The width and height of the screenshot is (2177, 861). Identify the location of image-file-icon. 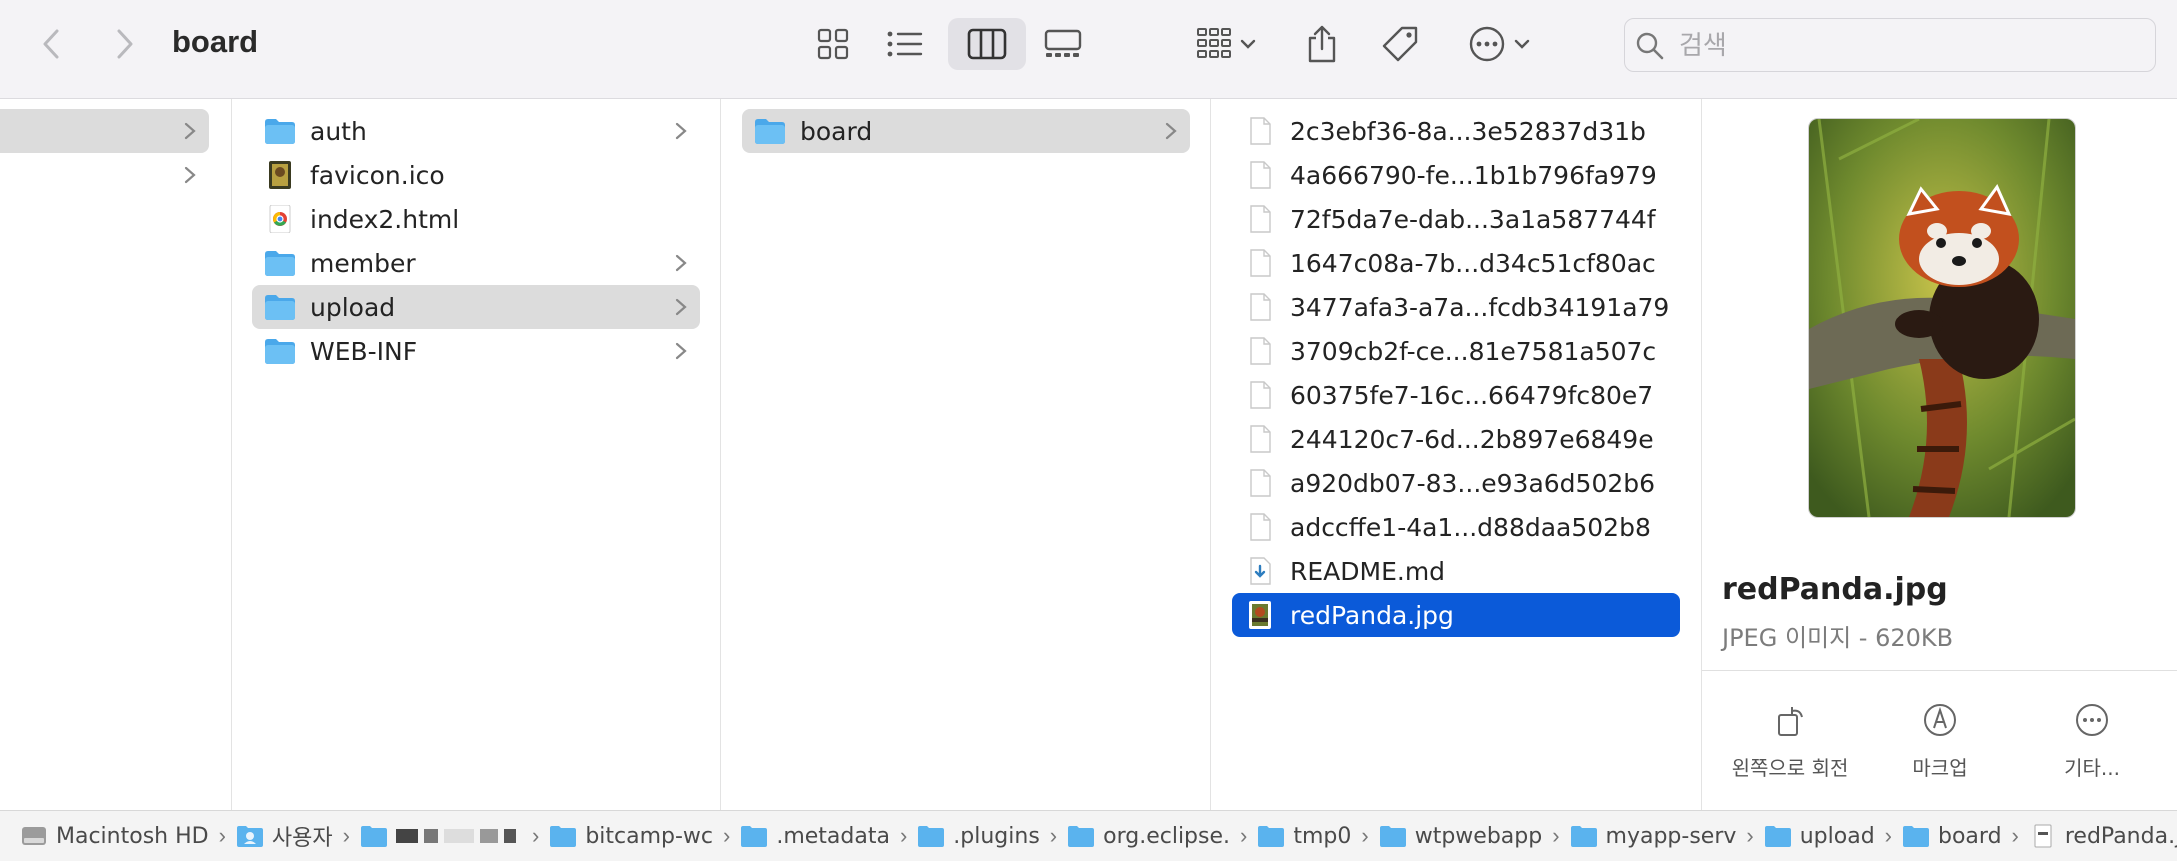
(280, 175).